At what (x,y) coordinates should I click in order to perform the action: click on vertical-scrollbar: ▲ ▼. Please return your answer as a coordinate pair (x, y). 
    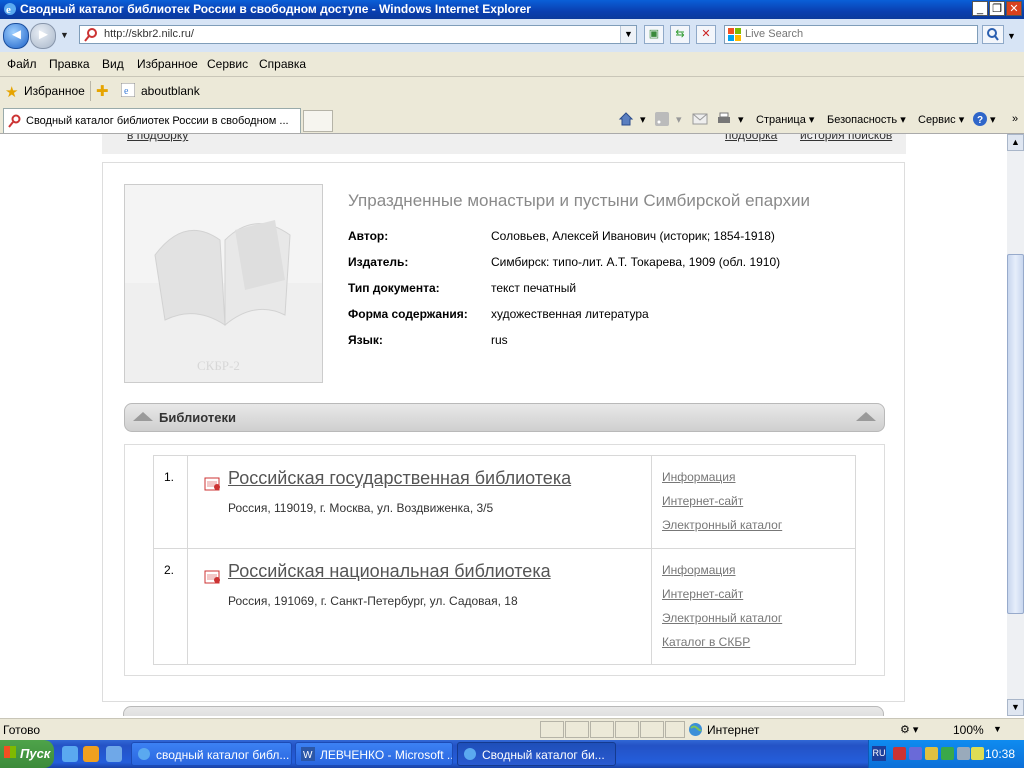
    Looking at the image, I should click on (1015, 425).